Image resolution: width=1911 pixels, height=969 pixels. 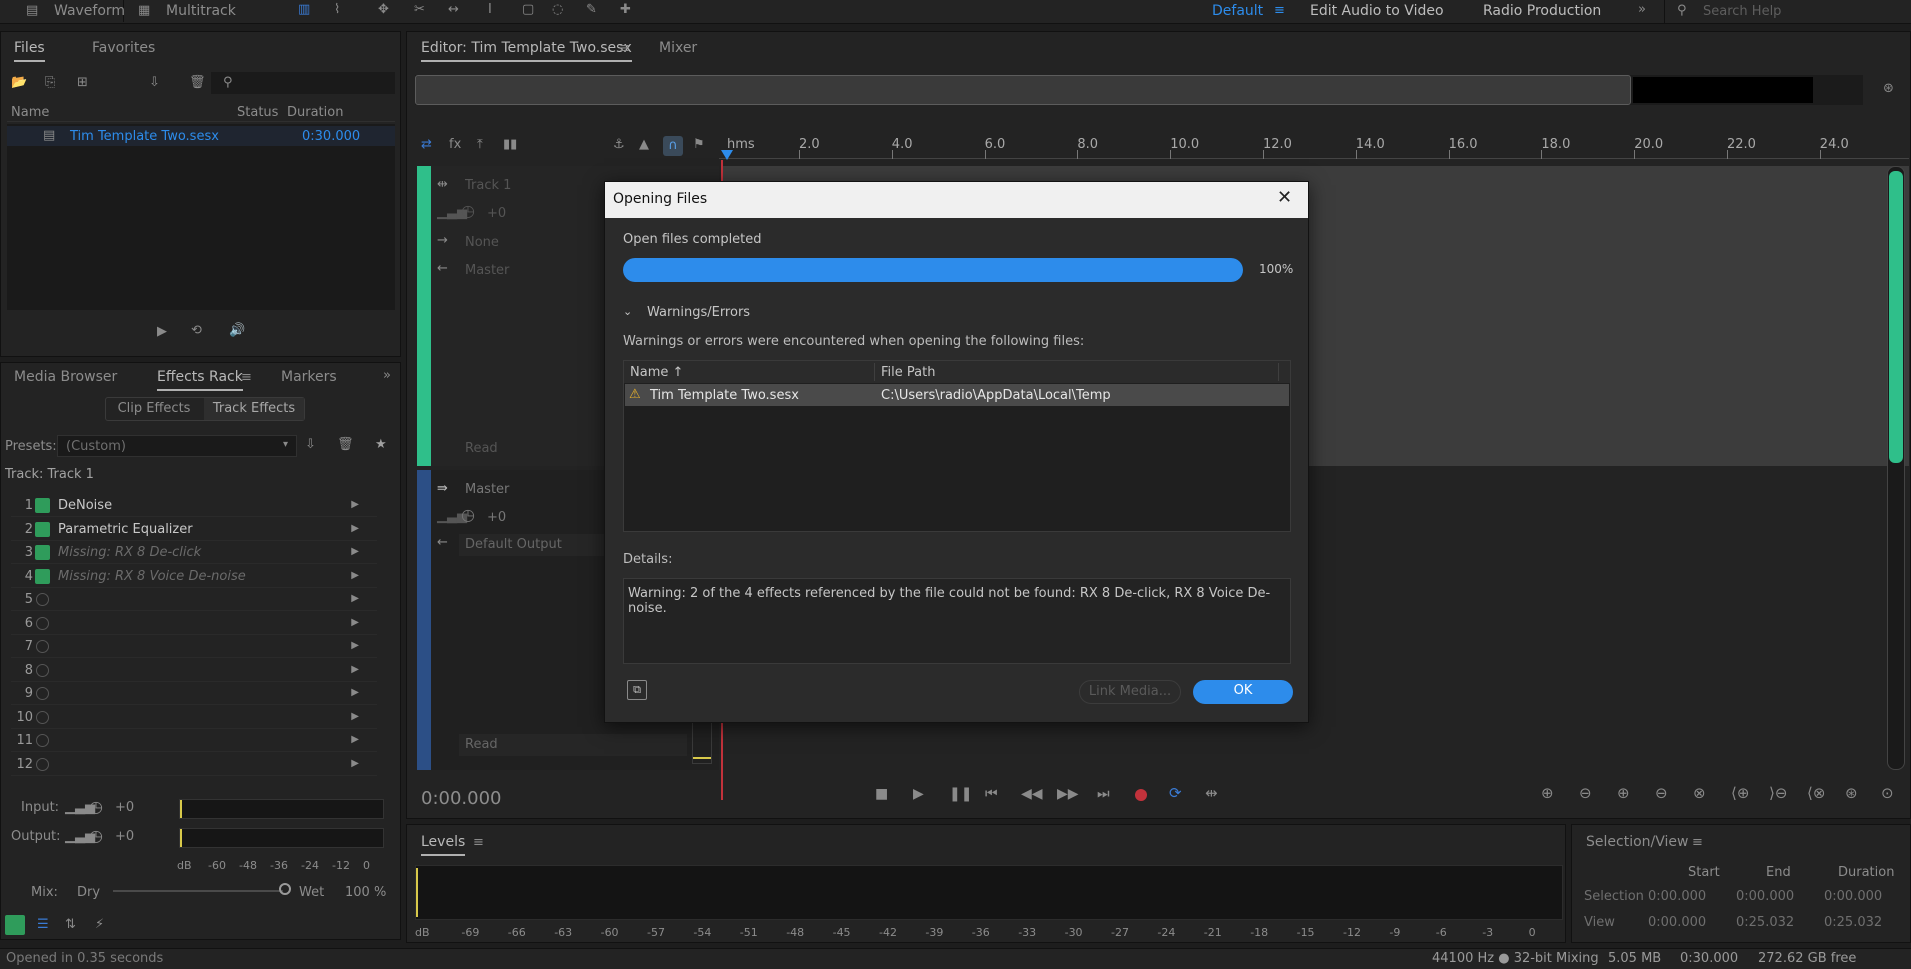 What do you see at coordinates (1661, 793) in the screenshot?
I see `zoom-out-time-icon: ⊖` at bounding box center [1661, 793].